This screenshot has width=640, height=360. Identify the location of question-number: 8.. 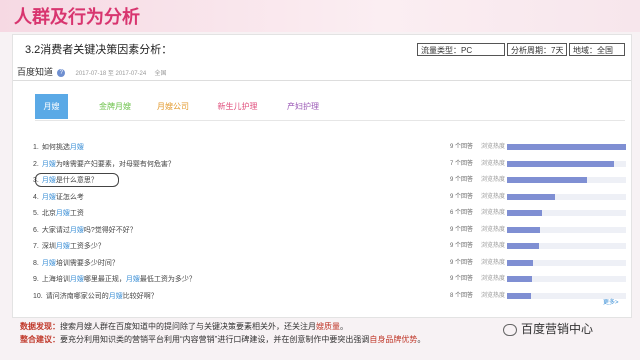
(36, 263).